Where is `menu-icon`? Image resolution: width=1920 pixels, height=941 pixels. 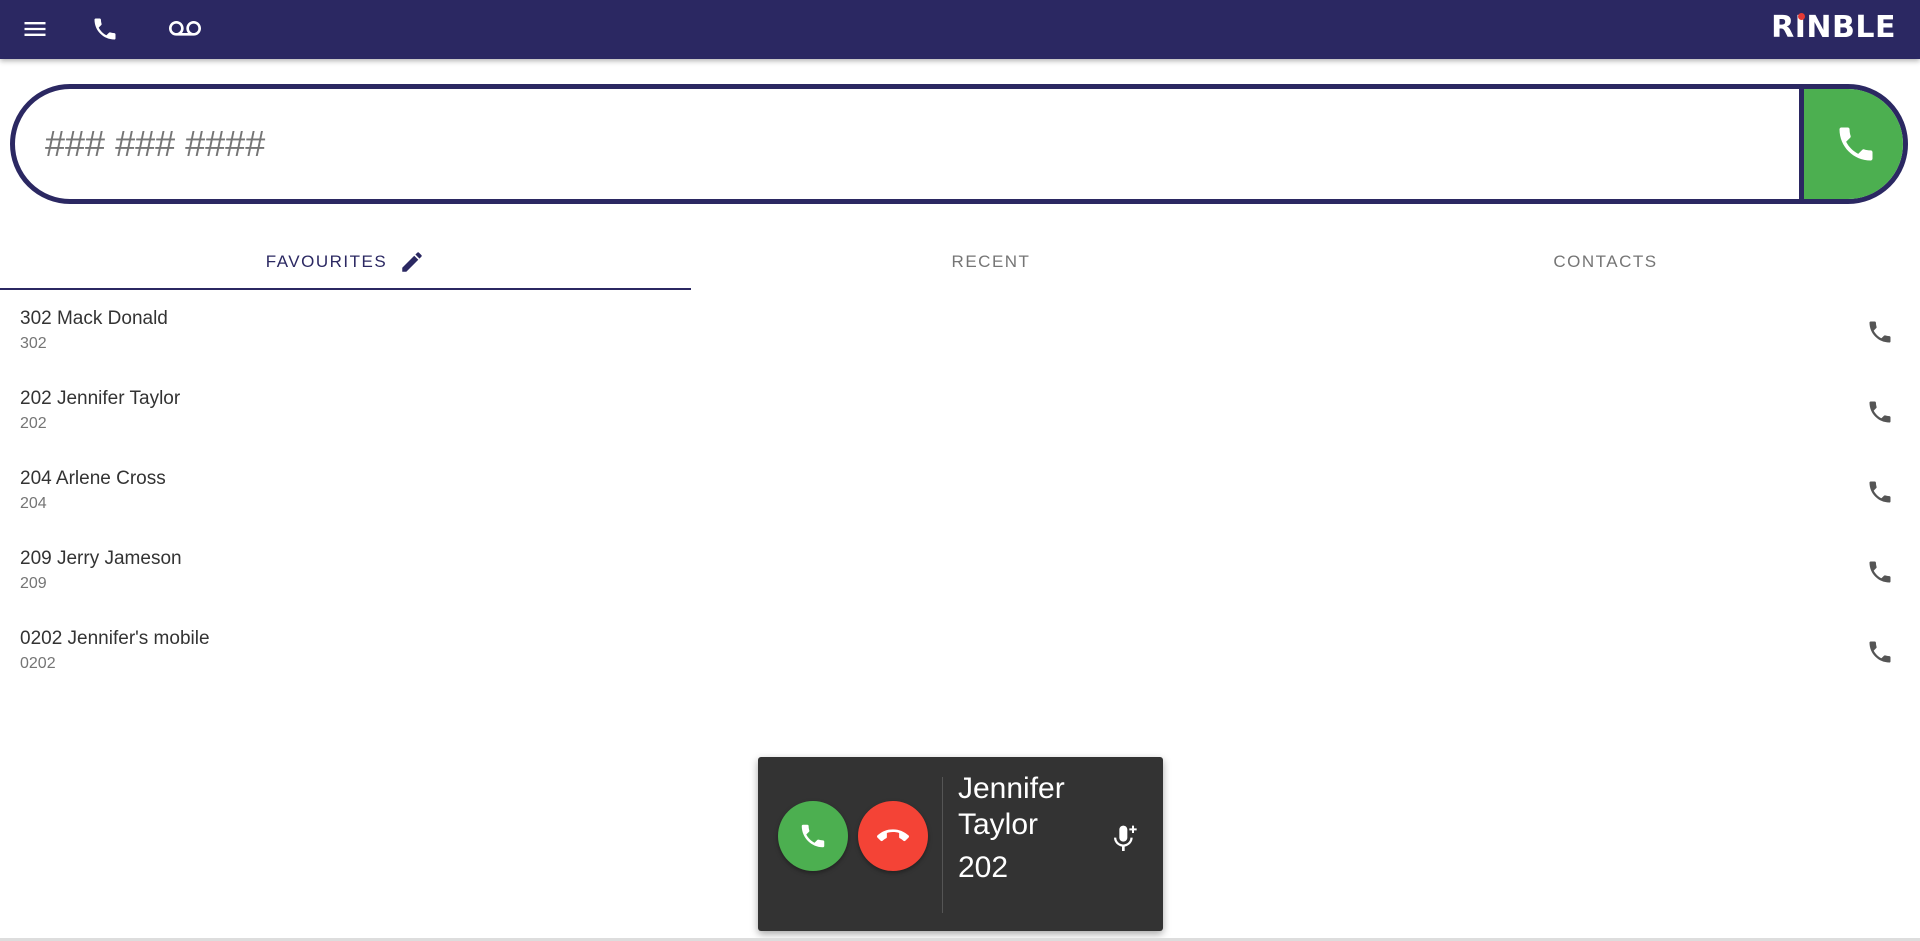 menu-icon is located at coordinates (35, 29).